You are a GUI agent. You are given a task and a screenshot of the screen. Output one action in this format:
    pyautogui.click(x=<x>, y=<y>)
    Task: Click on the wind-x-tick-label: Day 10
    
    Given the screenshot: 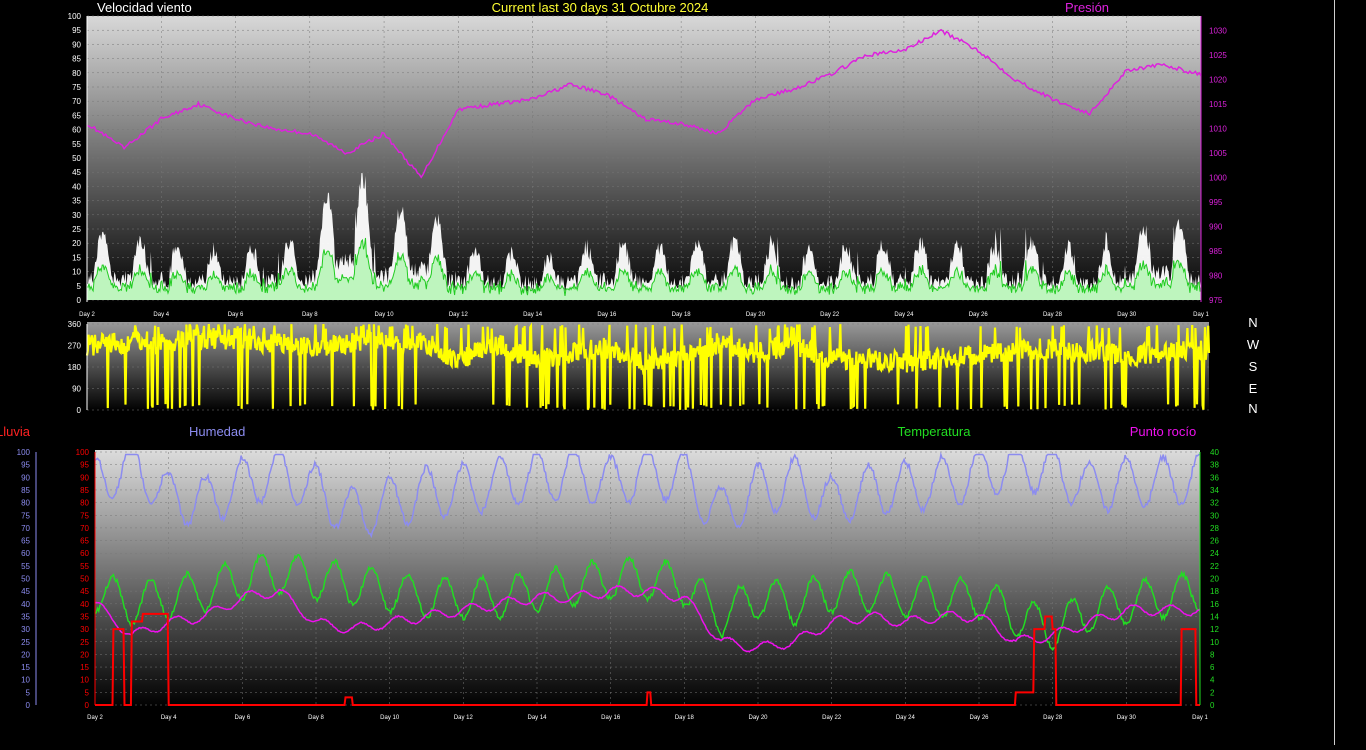 What is the action you would take?
    pyautogui.click(x=385, y=315)
    